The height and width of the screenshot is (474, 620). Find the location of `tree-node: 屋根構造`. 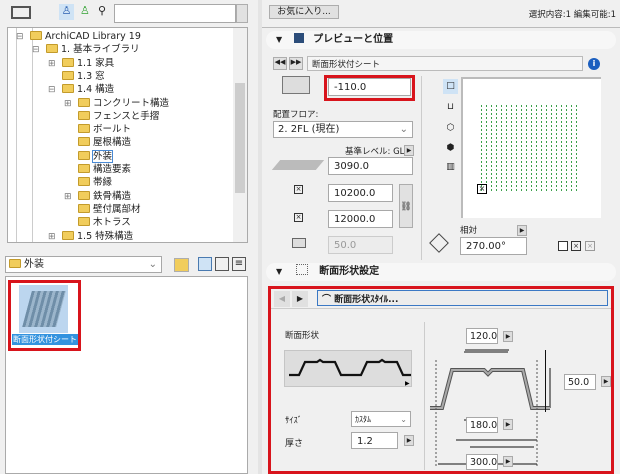

tree-node: 屋根構造 is located at coordinates (104, 143).